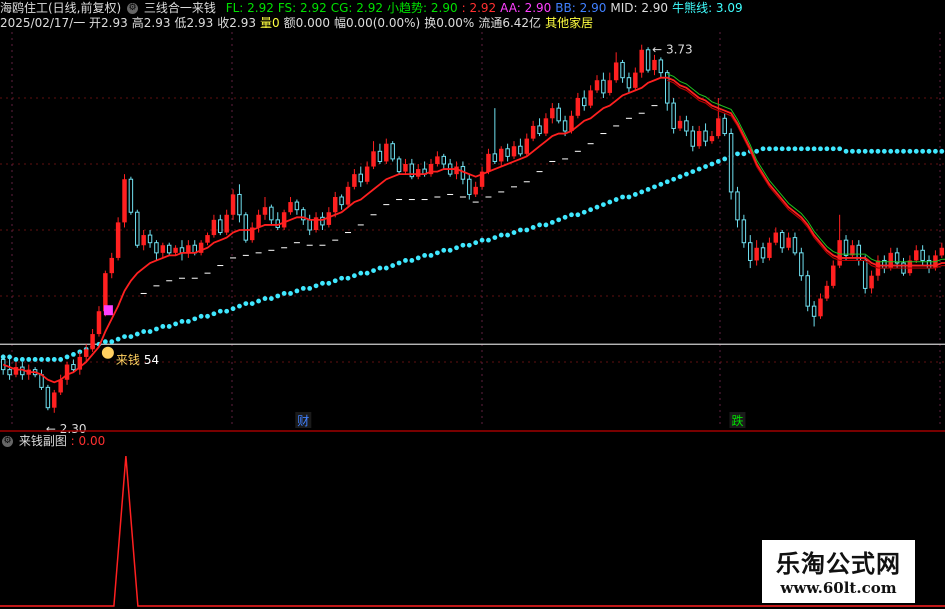 The width and height of the screenshot is (945, 609). What do you see at coordinates (151, 360) in the screenshot?
I see `signal-value: 54` at bounding box center [151, 360].